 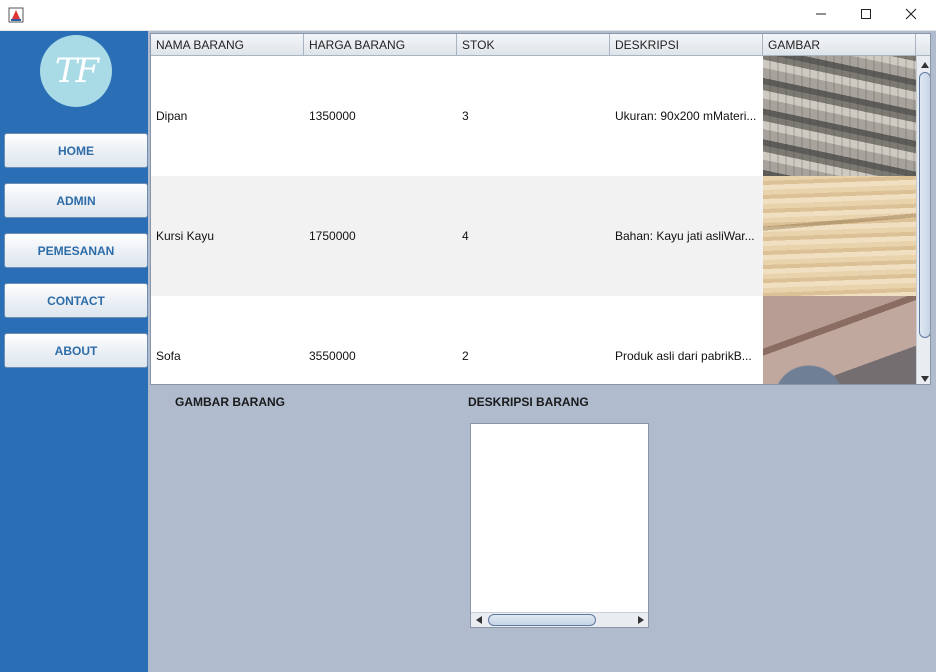 What do you see at coordinates (468, 15) in the screenshot?
I see `title-bar` at bounding box center [468, 15].